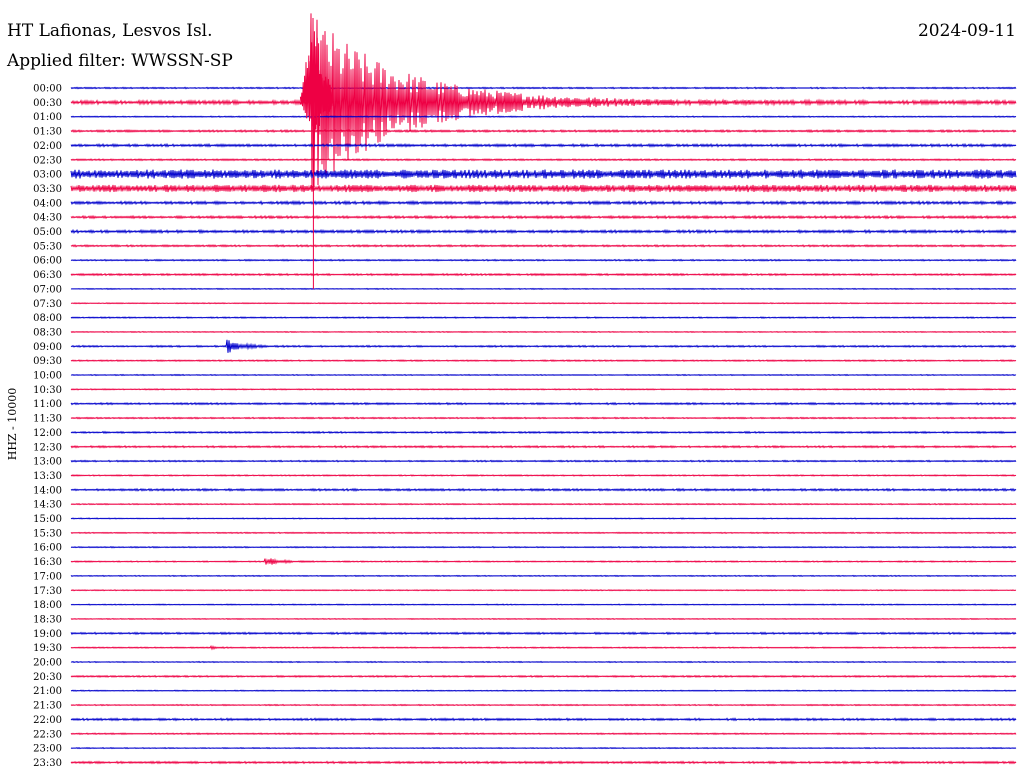  Describe the element at coordinates (47, 390) in the screenshot. I see `row-label-1030: 10:30` at that location.